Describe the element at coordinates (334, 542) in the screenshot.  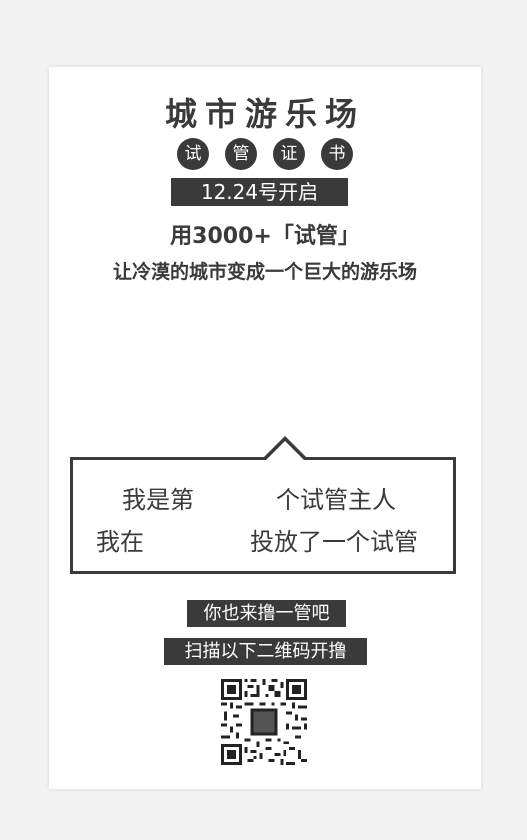
I see `bubble-row2-right: 投放了一个试管` at that location.